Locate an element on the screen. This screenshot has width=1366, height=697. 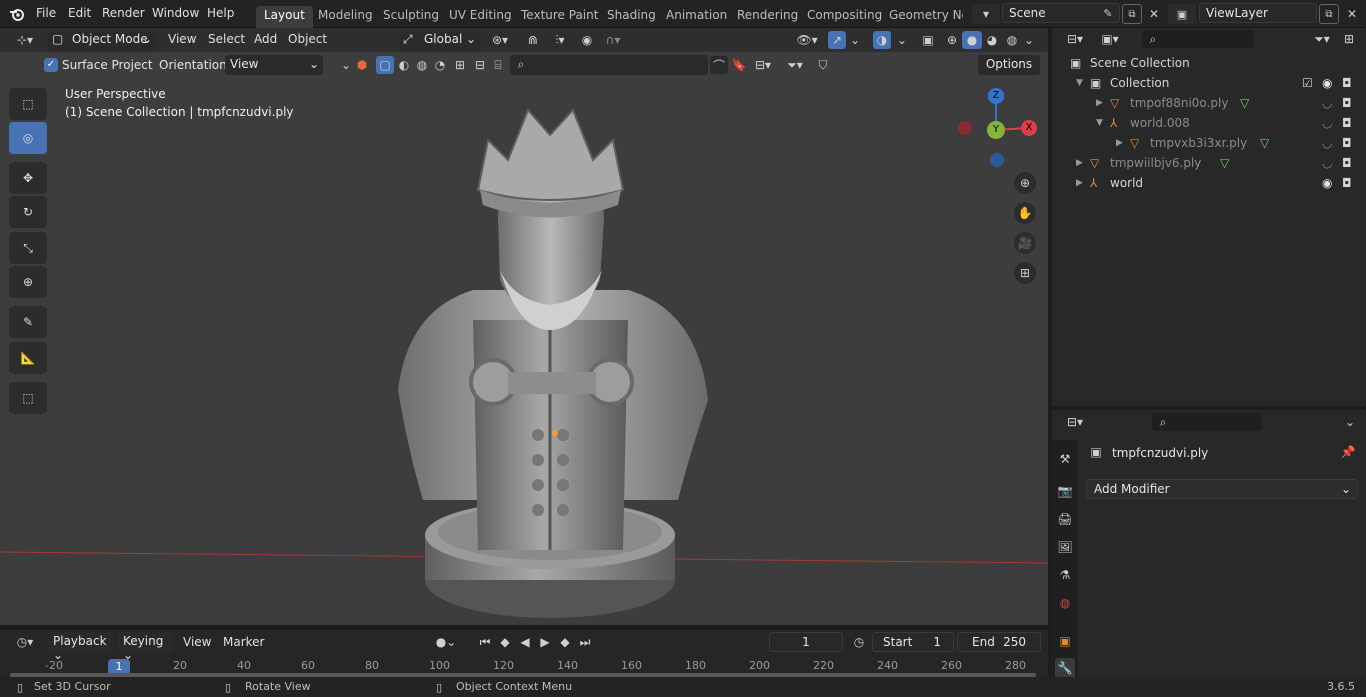
transform-tool: ⊕ is located at coordinates (28, 282).